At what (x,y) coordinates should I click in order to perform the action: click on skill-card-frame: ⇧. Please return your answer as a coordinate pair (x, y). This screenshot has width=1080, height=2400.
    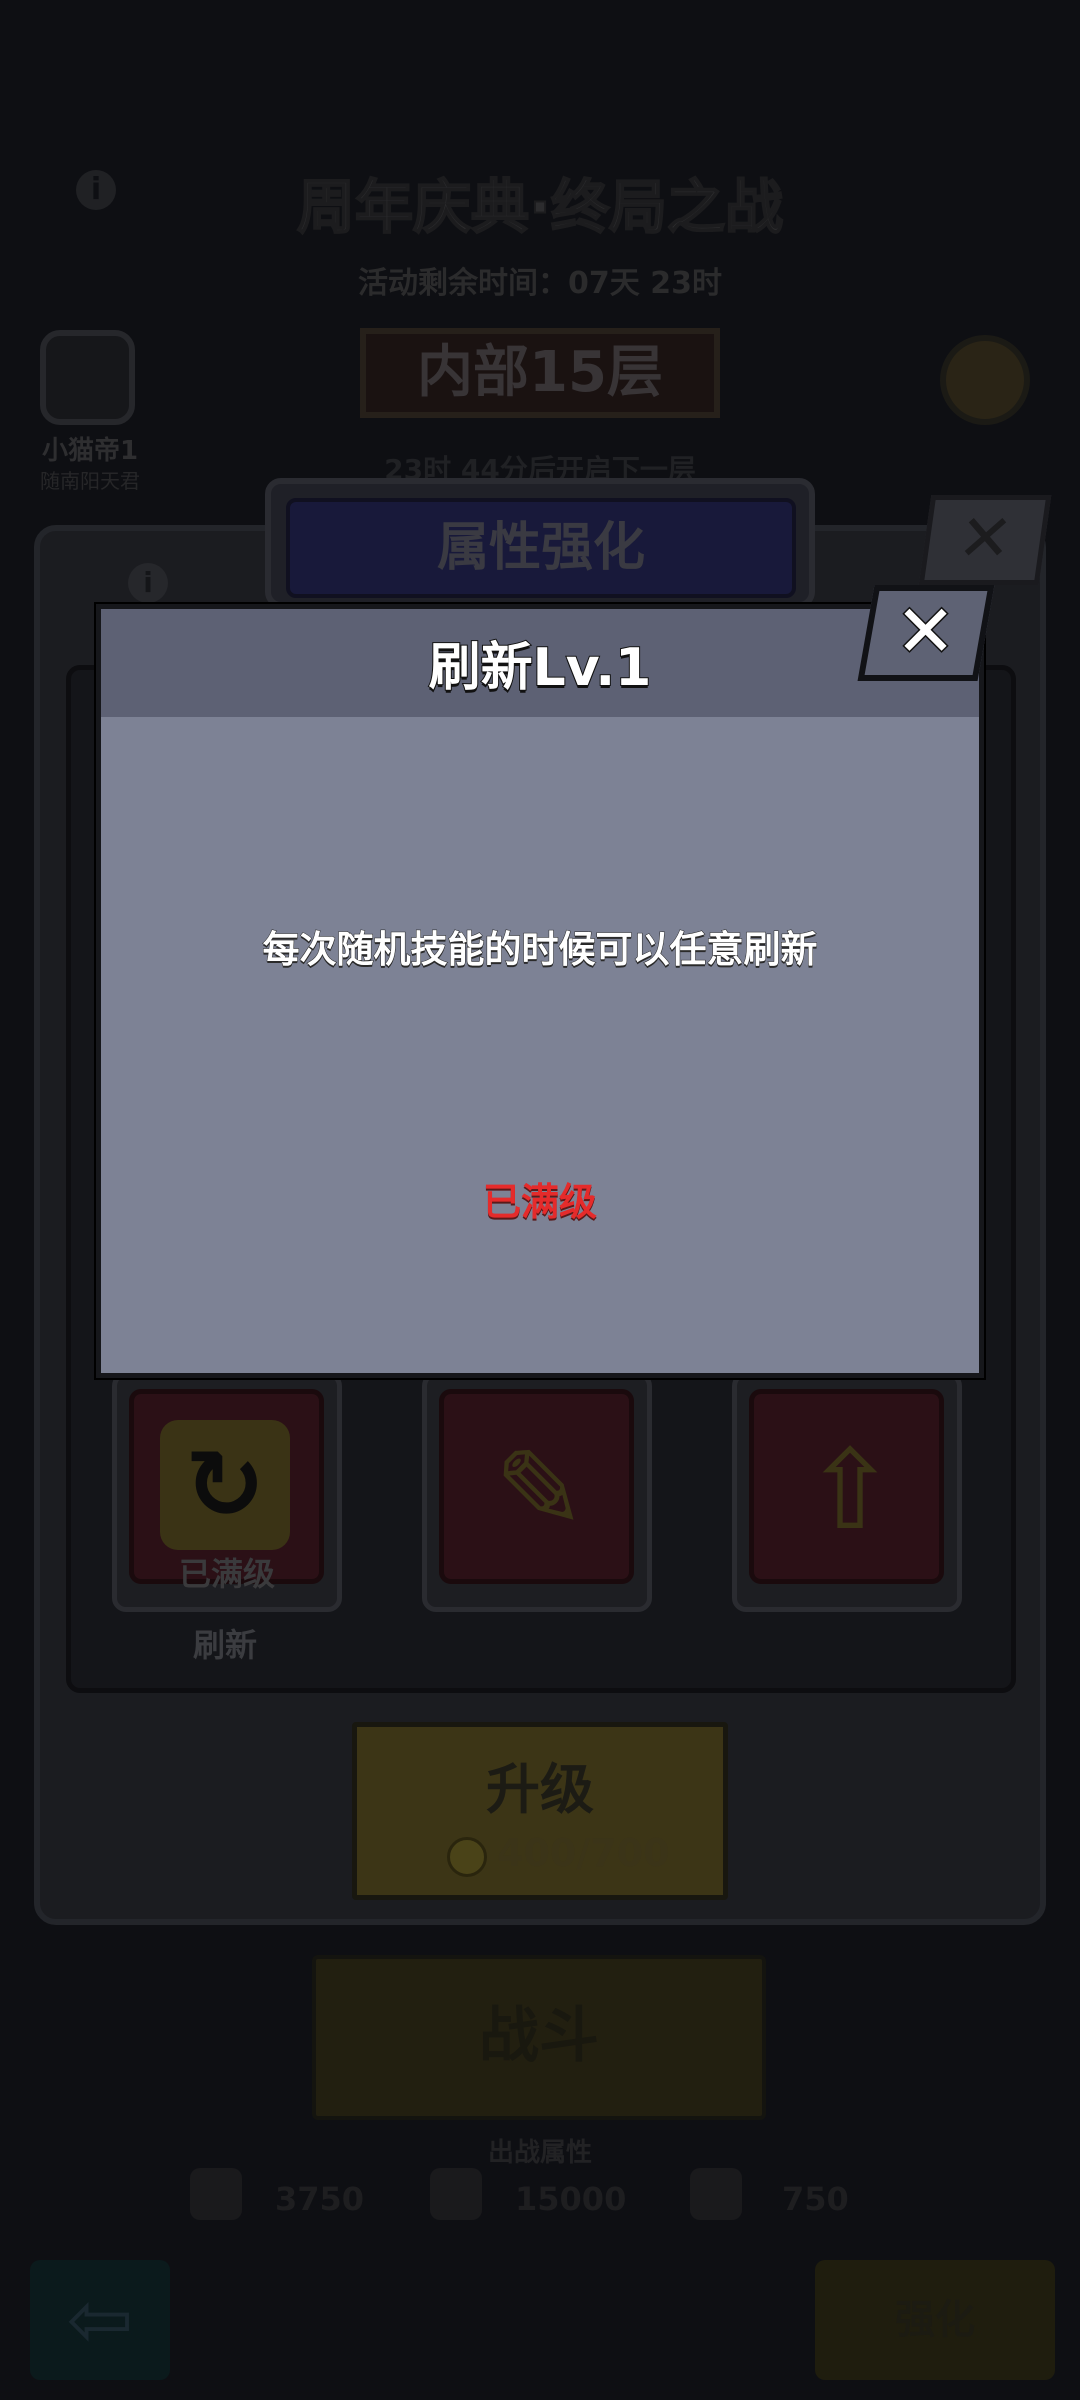
    Looking at the image, I should click on (846, 1486).